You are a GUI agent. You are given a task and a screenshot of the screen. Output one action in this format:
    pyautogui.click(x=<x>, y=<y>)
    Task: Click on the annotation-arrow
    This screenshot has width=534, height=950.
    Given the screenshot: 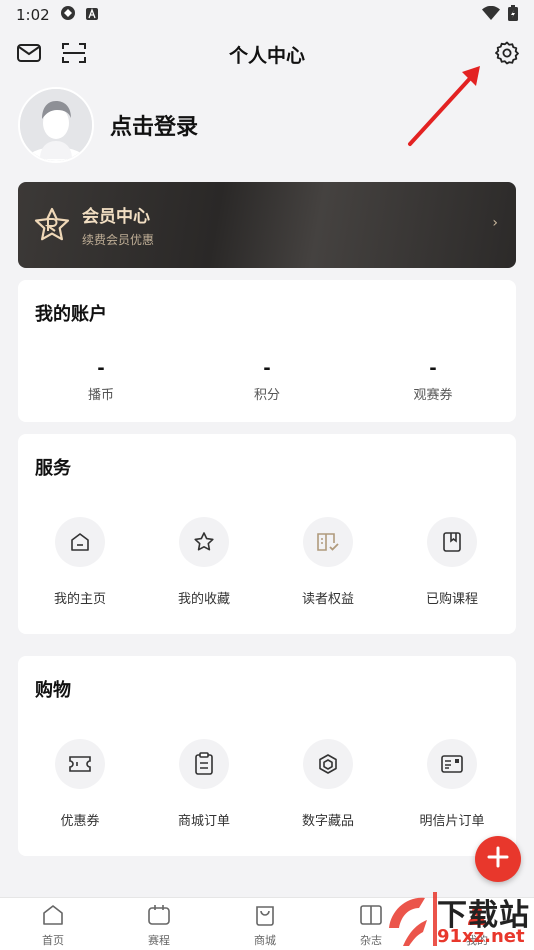 What is the action you would take?
    pyautogui.click(x=444, y=106)
    